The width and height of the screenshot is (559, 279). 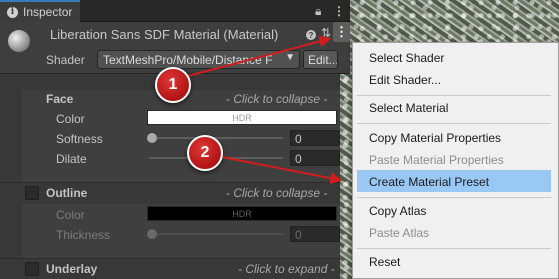 I want to click on underlay-expand-hint: - Click to expand -, so click(x=286, y=269).